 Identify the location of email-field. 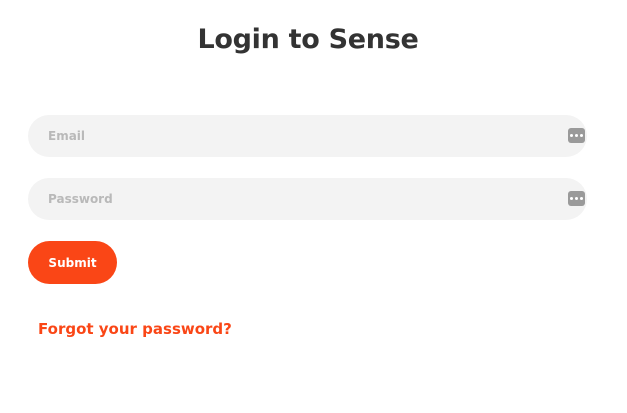
(307, 136).